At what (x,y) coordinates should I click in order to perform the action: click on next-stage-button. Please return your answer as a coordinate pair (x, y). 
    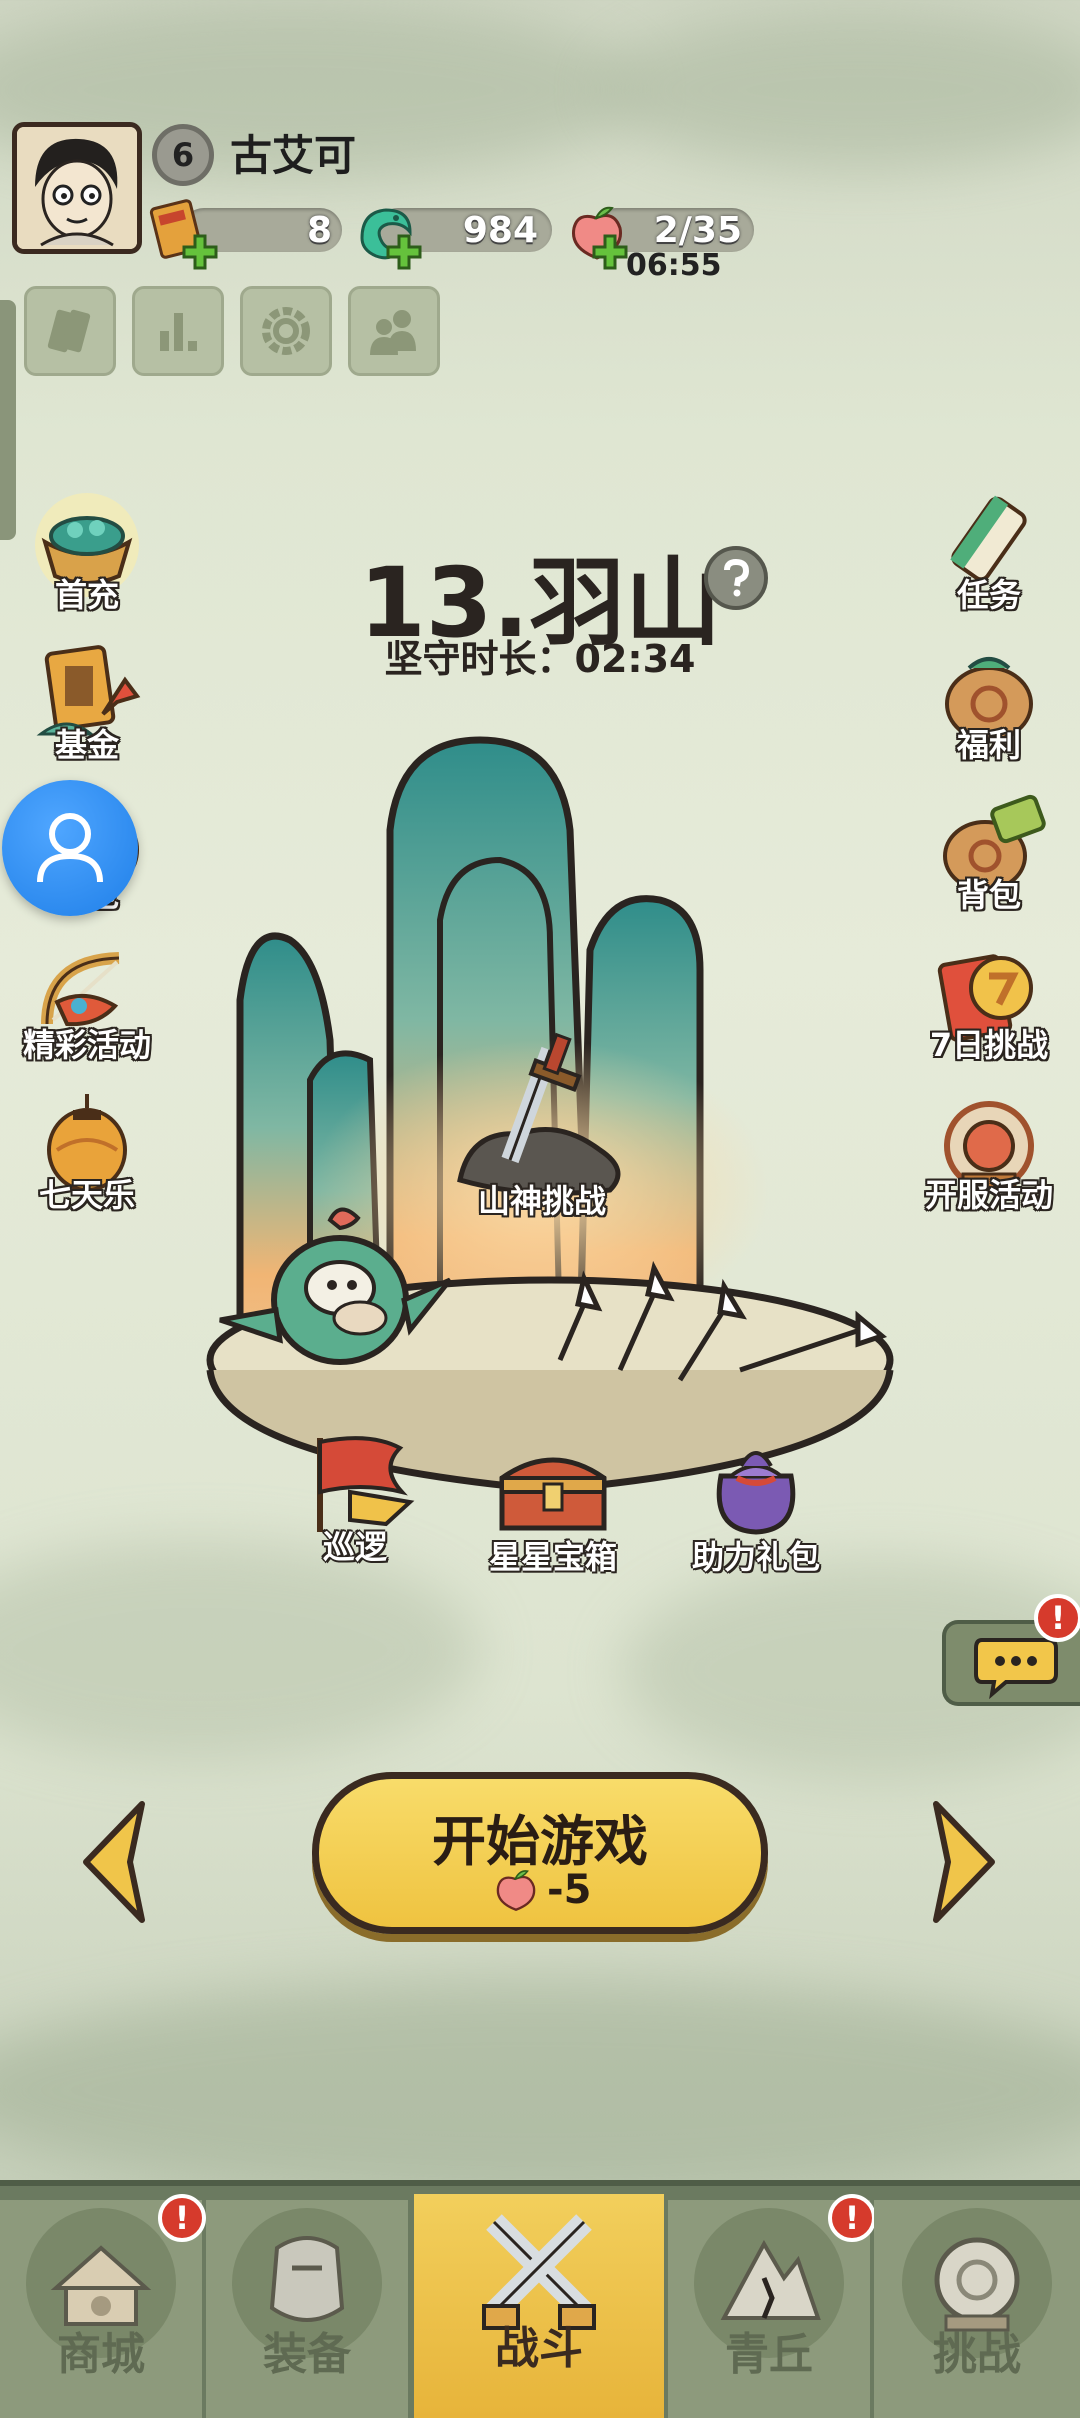
    Looking at the image, I should click on (962, 1863).